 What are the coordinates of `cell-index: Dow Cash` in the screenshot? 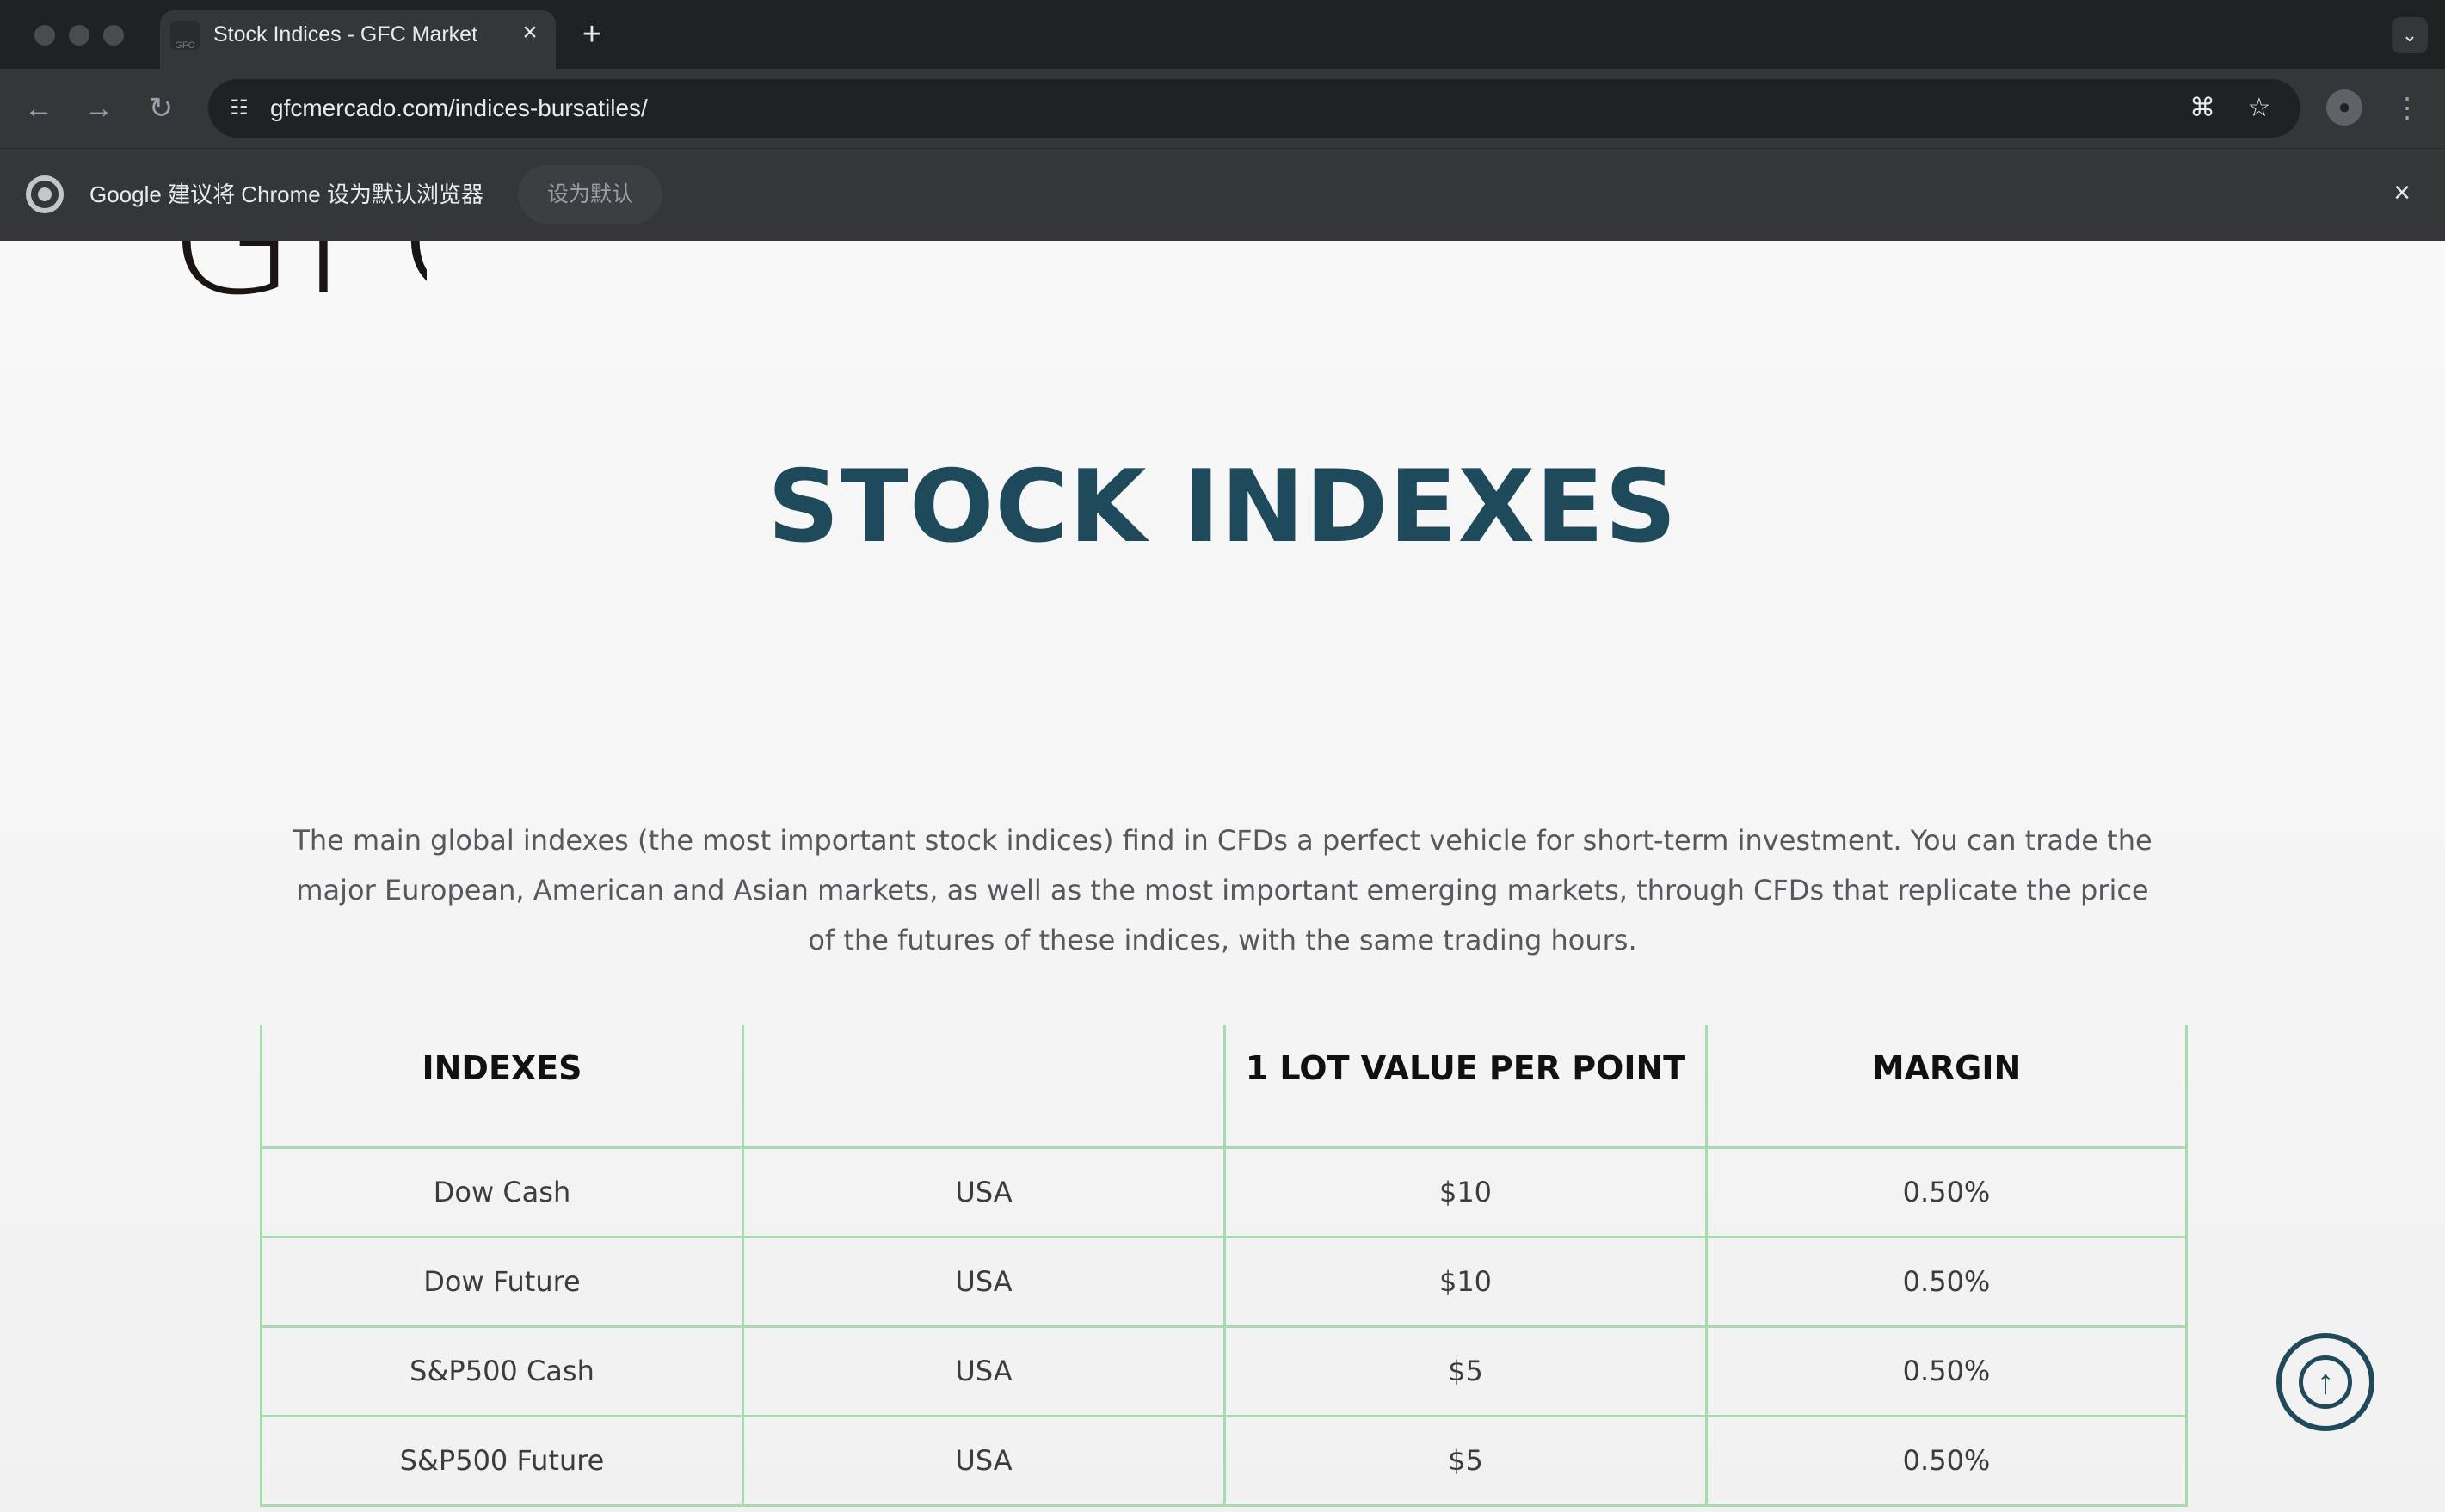 It's located at (502, 1192).